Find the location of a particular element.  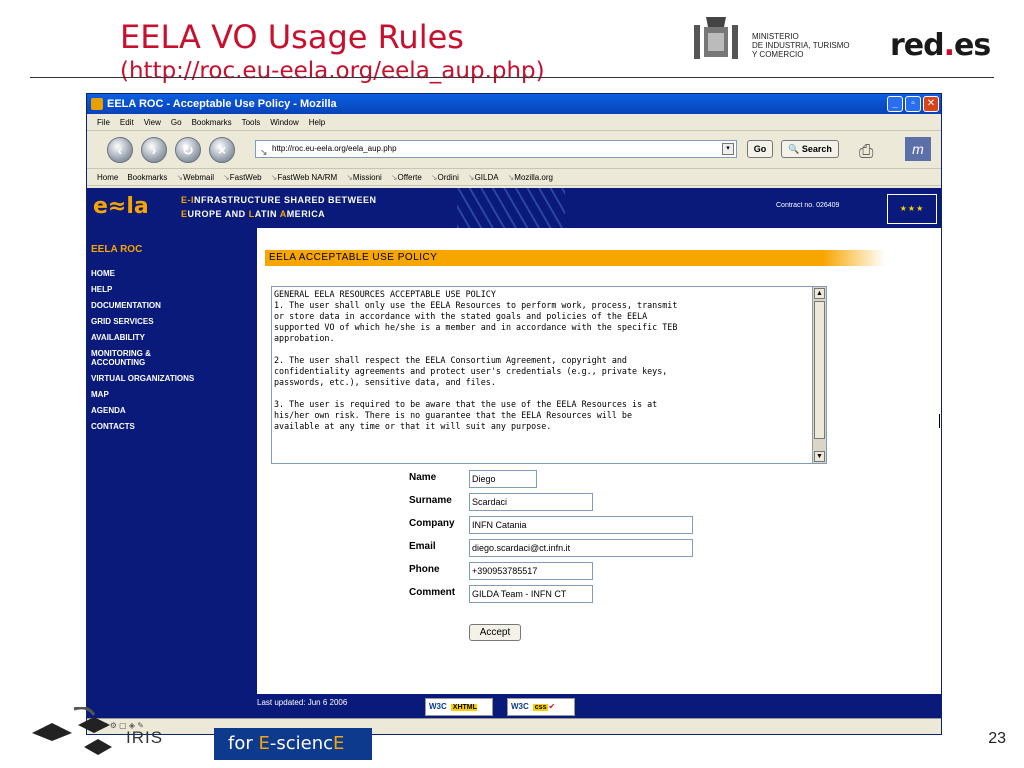

menu-edit: Edit is located at coordinates (127, 122).